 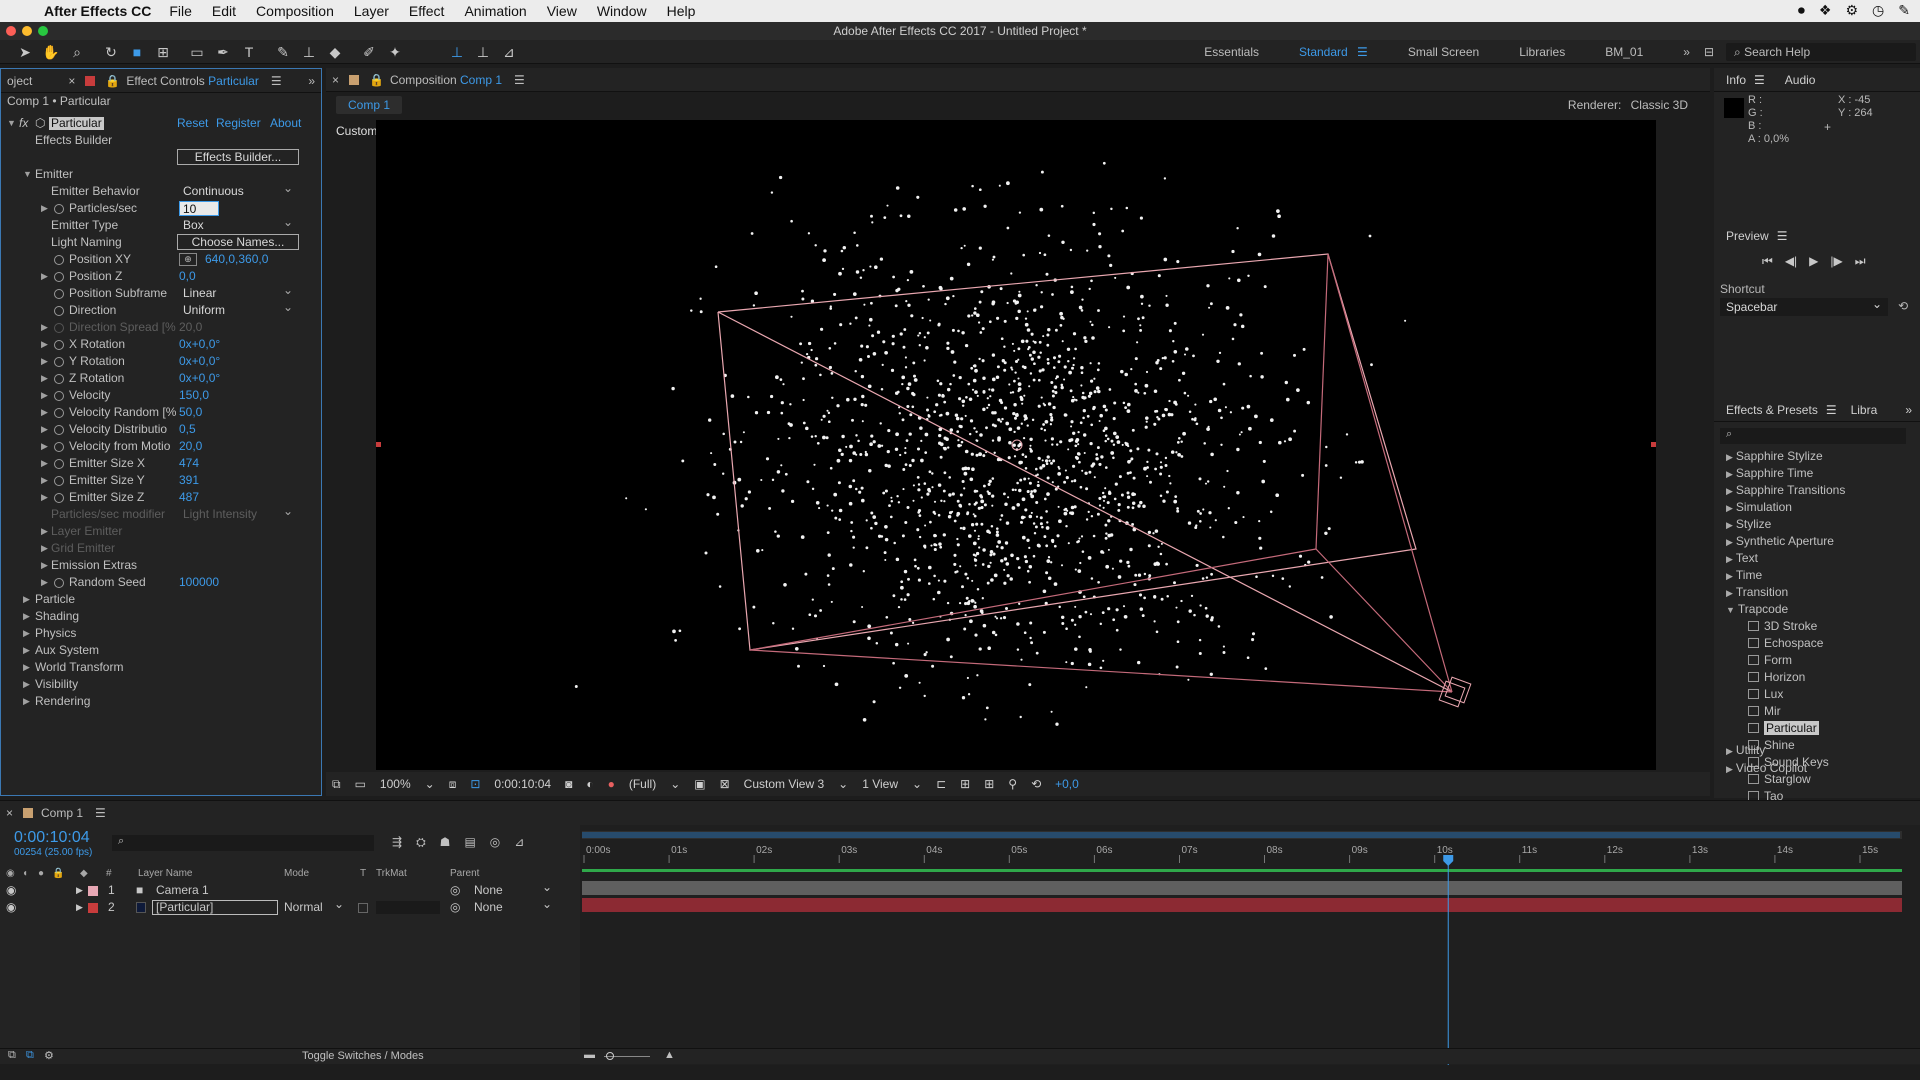 What do you see at coordinates (1836, 261) in the screenshot?
I see `next-frame-icon: |▶` at bounding box center [1836, 261].